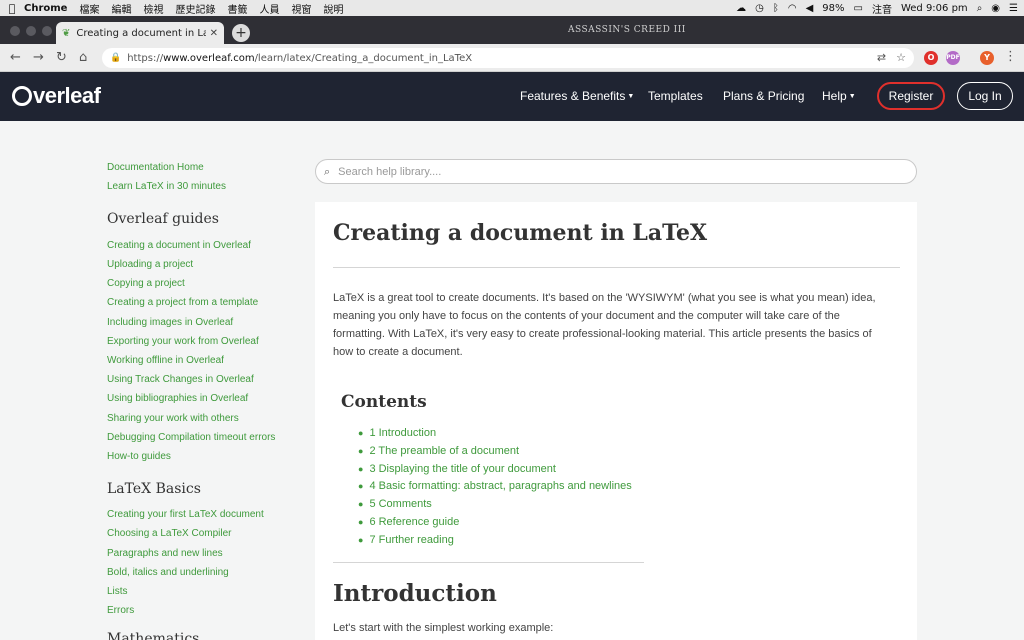 The height and width of the screenshot is (640, 1024). What do you see at coordinates (901, 57) in the screenshot?
I see `bookmark-star-icon: ☆` at bounding box center [901, 57].